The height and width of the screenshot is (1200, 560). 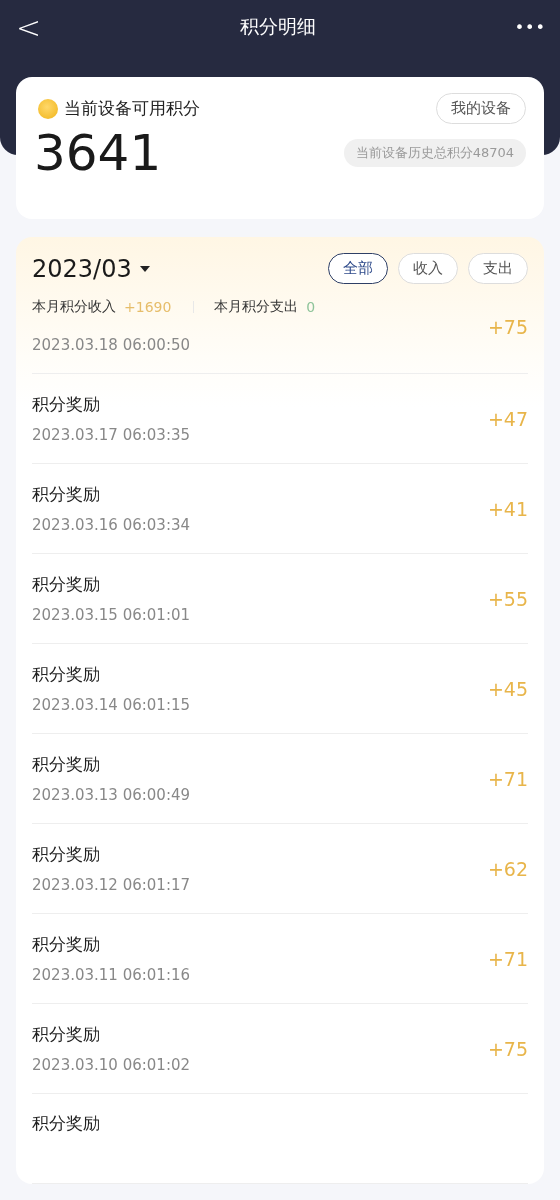 I want to click on balance-value: 3641, so click(x=98, y=153).